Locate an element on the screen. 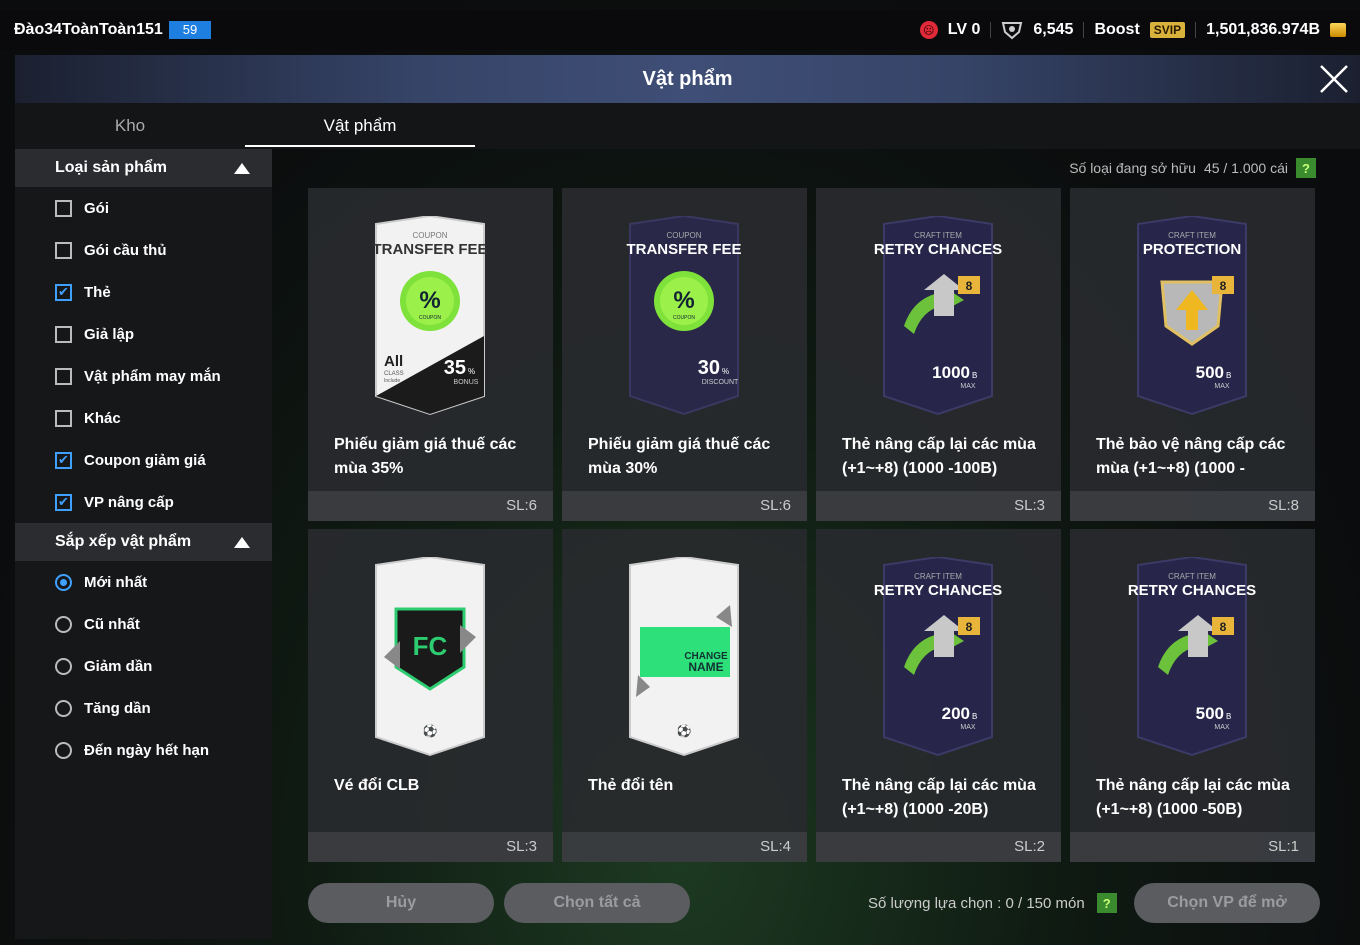 The image size is (1360, 945). unit-label: % is located at coordinates (725, 371).